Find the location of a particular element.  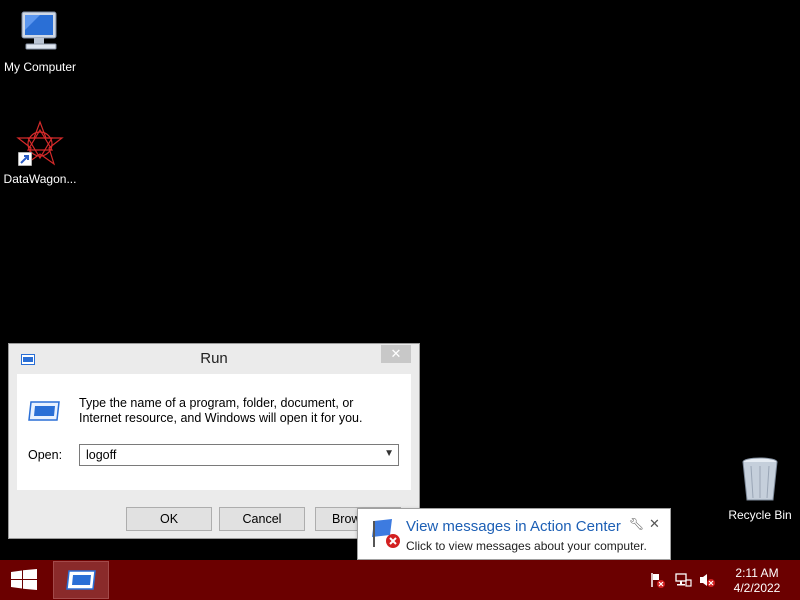

desktop-icon-label: My Computer is located at coordinates (40, 67).